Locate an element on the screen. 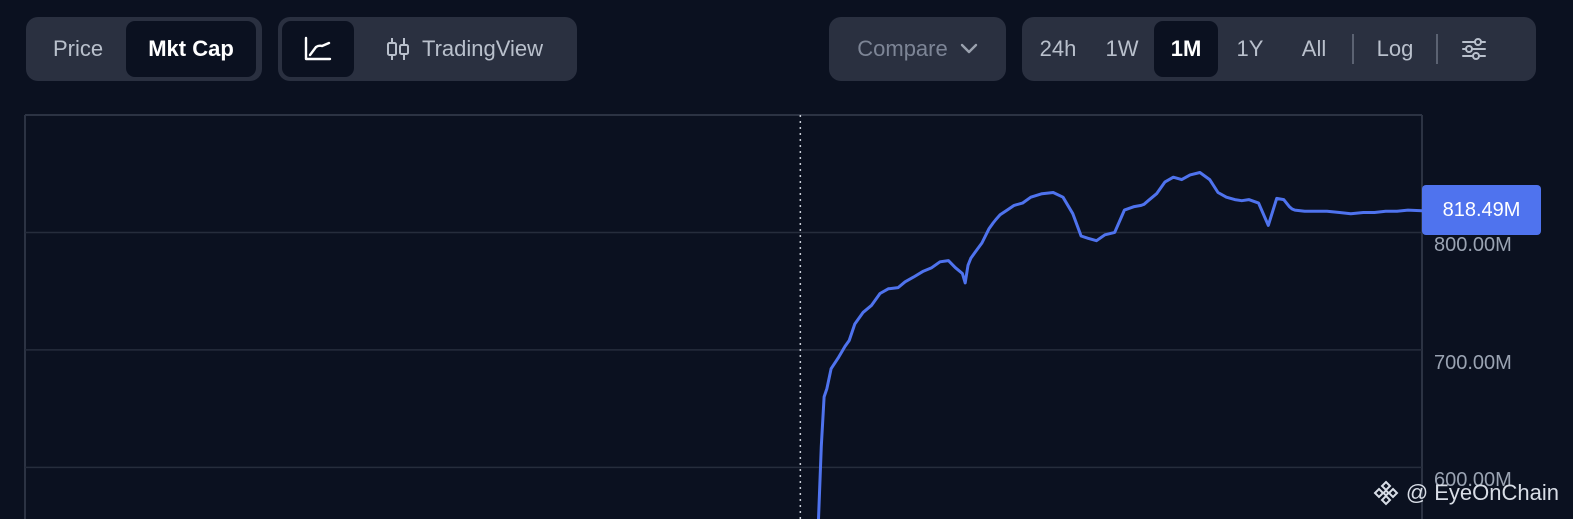  binance-logo-icon is located at coordinates (1386, 493).